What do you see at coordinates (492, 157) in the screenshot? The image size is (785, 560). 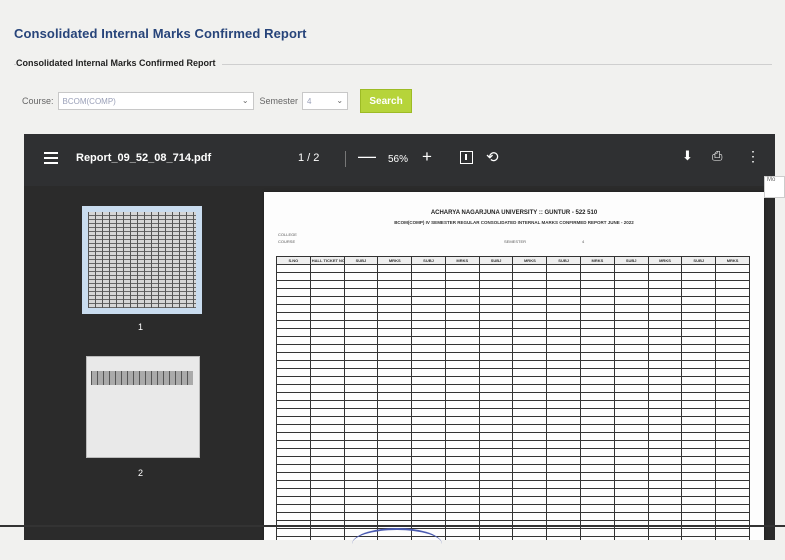 I see `rotate-icon: ⟲` at bounding box center [492, 157].